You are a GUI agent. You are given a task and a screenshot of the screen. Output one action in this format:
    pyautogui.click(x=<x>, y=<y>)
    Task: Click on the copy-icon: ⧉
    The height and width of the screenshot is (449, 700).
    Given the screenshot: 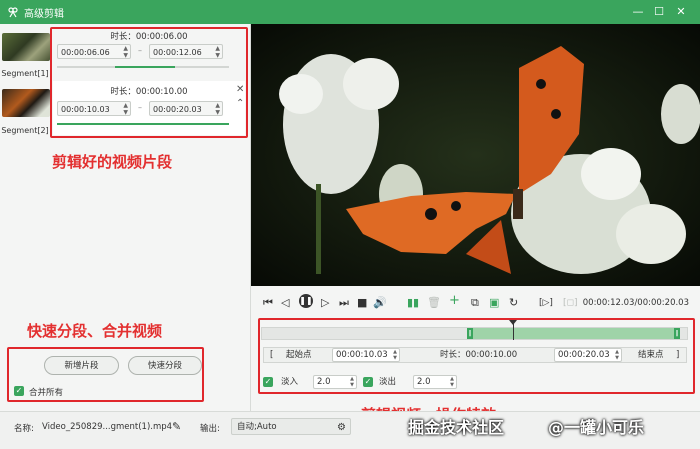 What is the action you would take?
    pyautogui.click(x=475, y=303)
    